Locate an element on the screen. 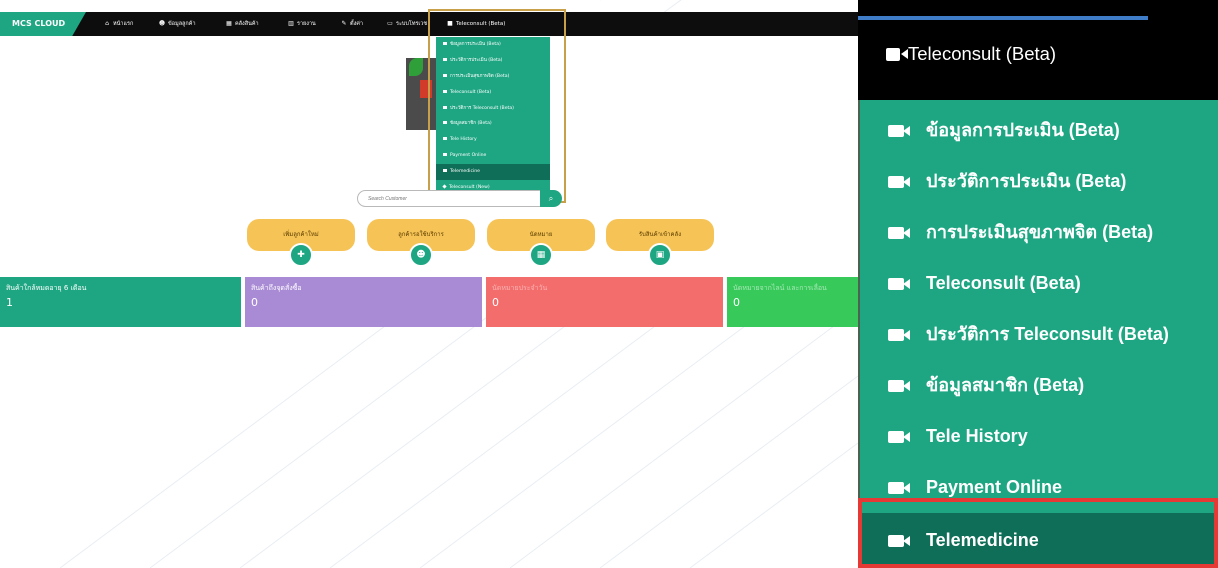  zoom-header: Teleconsult (Beta) is located at coordinates (1038, 50).